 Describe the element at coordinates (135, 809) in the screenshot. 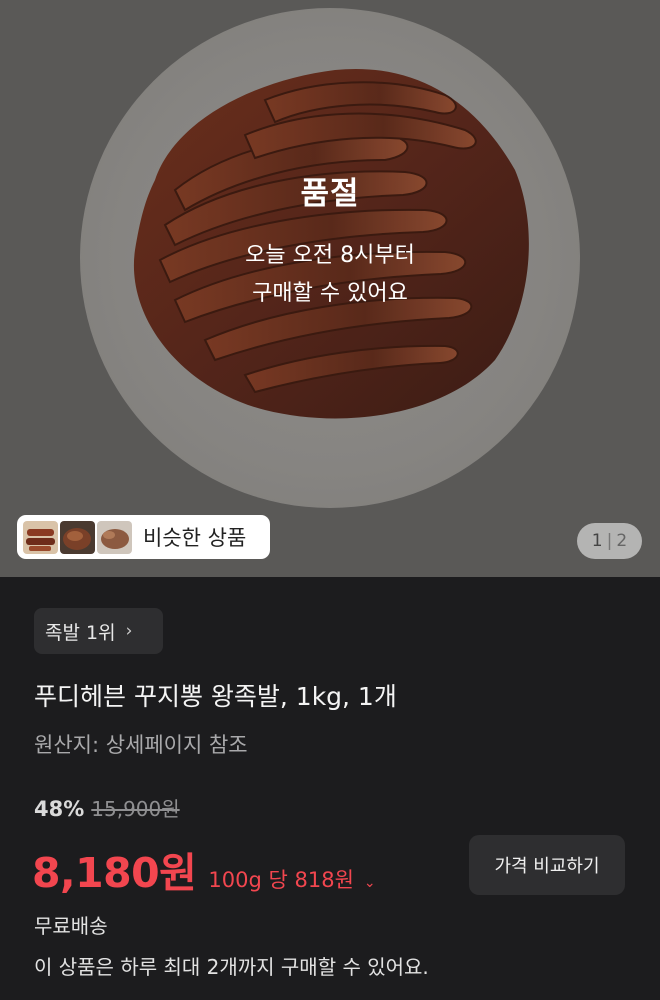

I see `original-price: 15,900원` at that location.